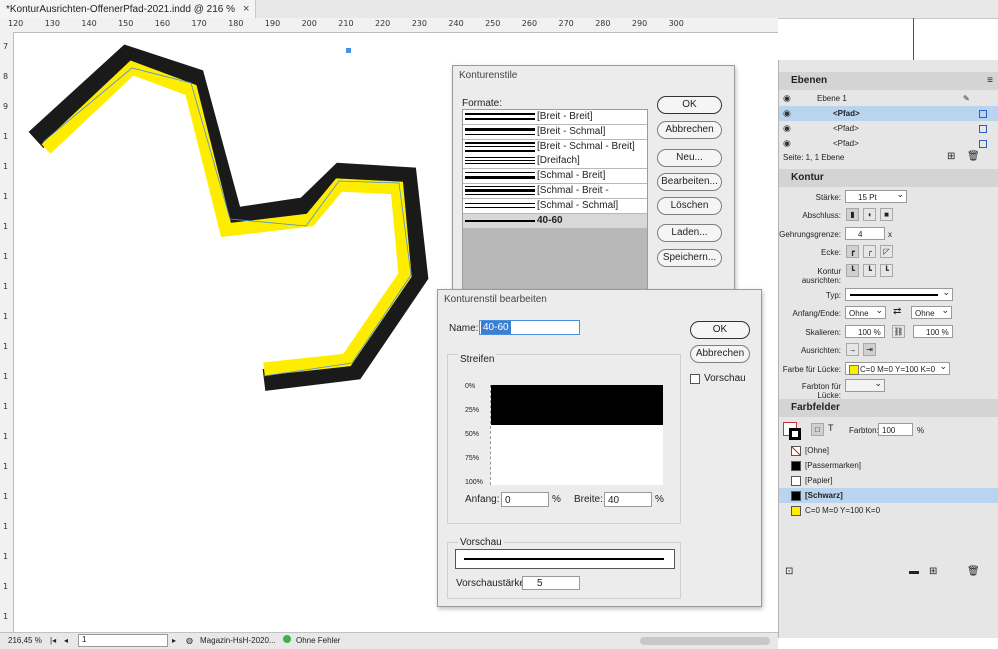 This screenshot has height=649, width=998. I want to click on formatting-text-icon: T, so click(831, 428).